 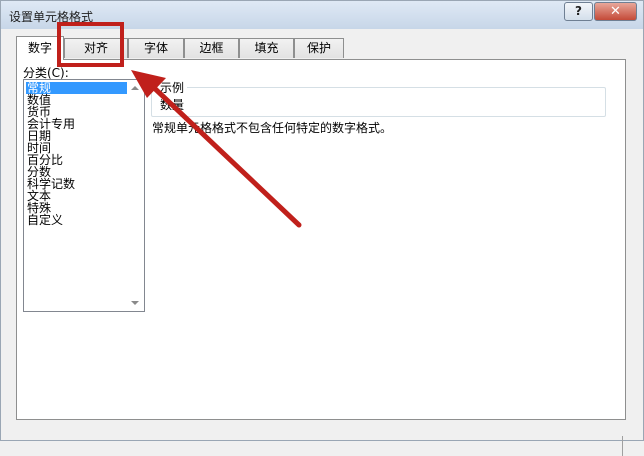 What do you see at coordinates (211, 48) in the screenshot?
I see `tab-border: 边框` at bounding box center [211, 48].